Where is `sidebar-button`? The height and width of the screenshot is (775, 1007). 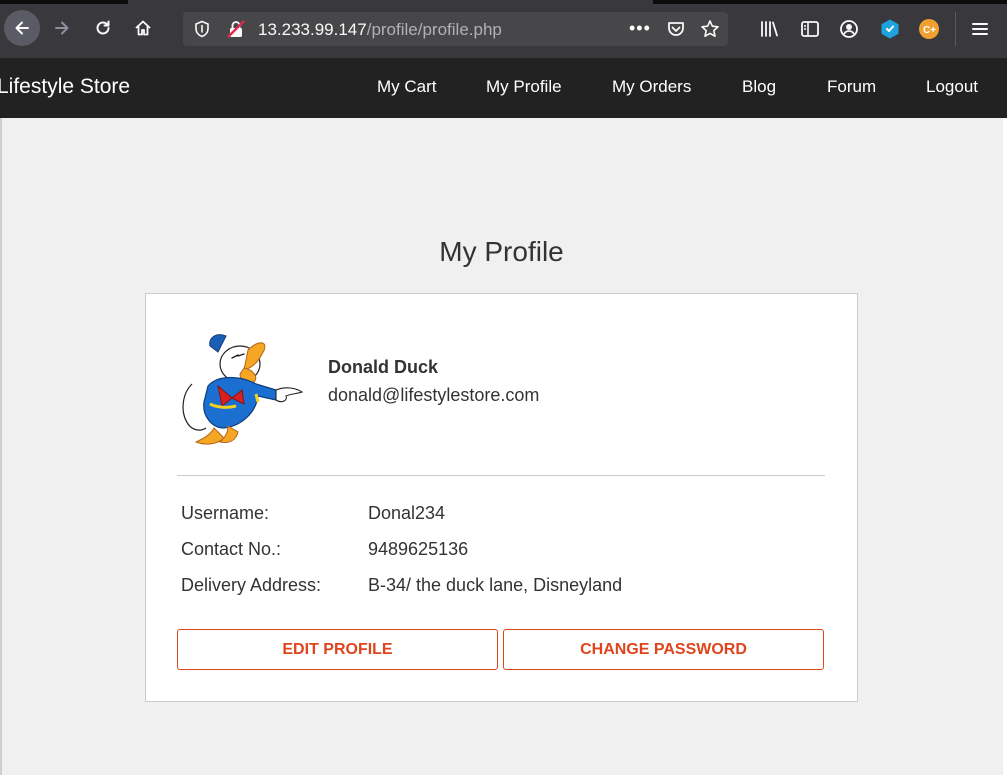
sidebar-button is located at coordinates (810, 29).